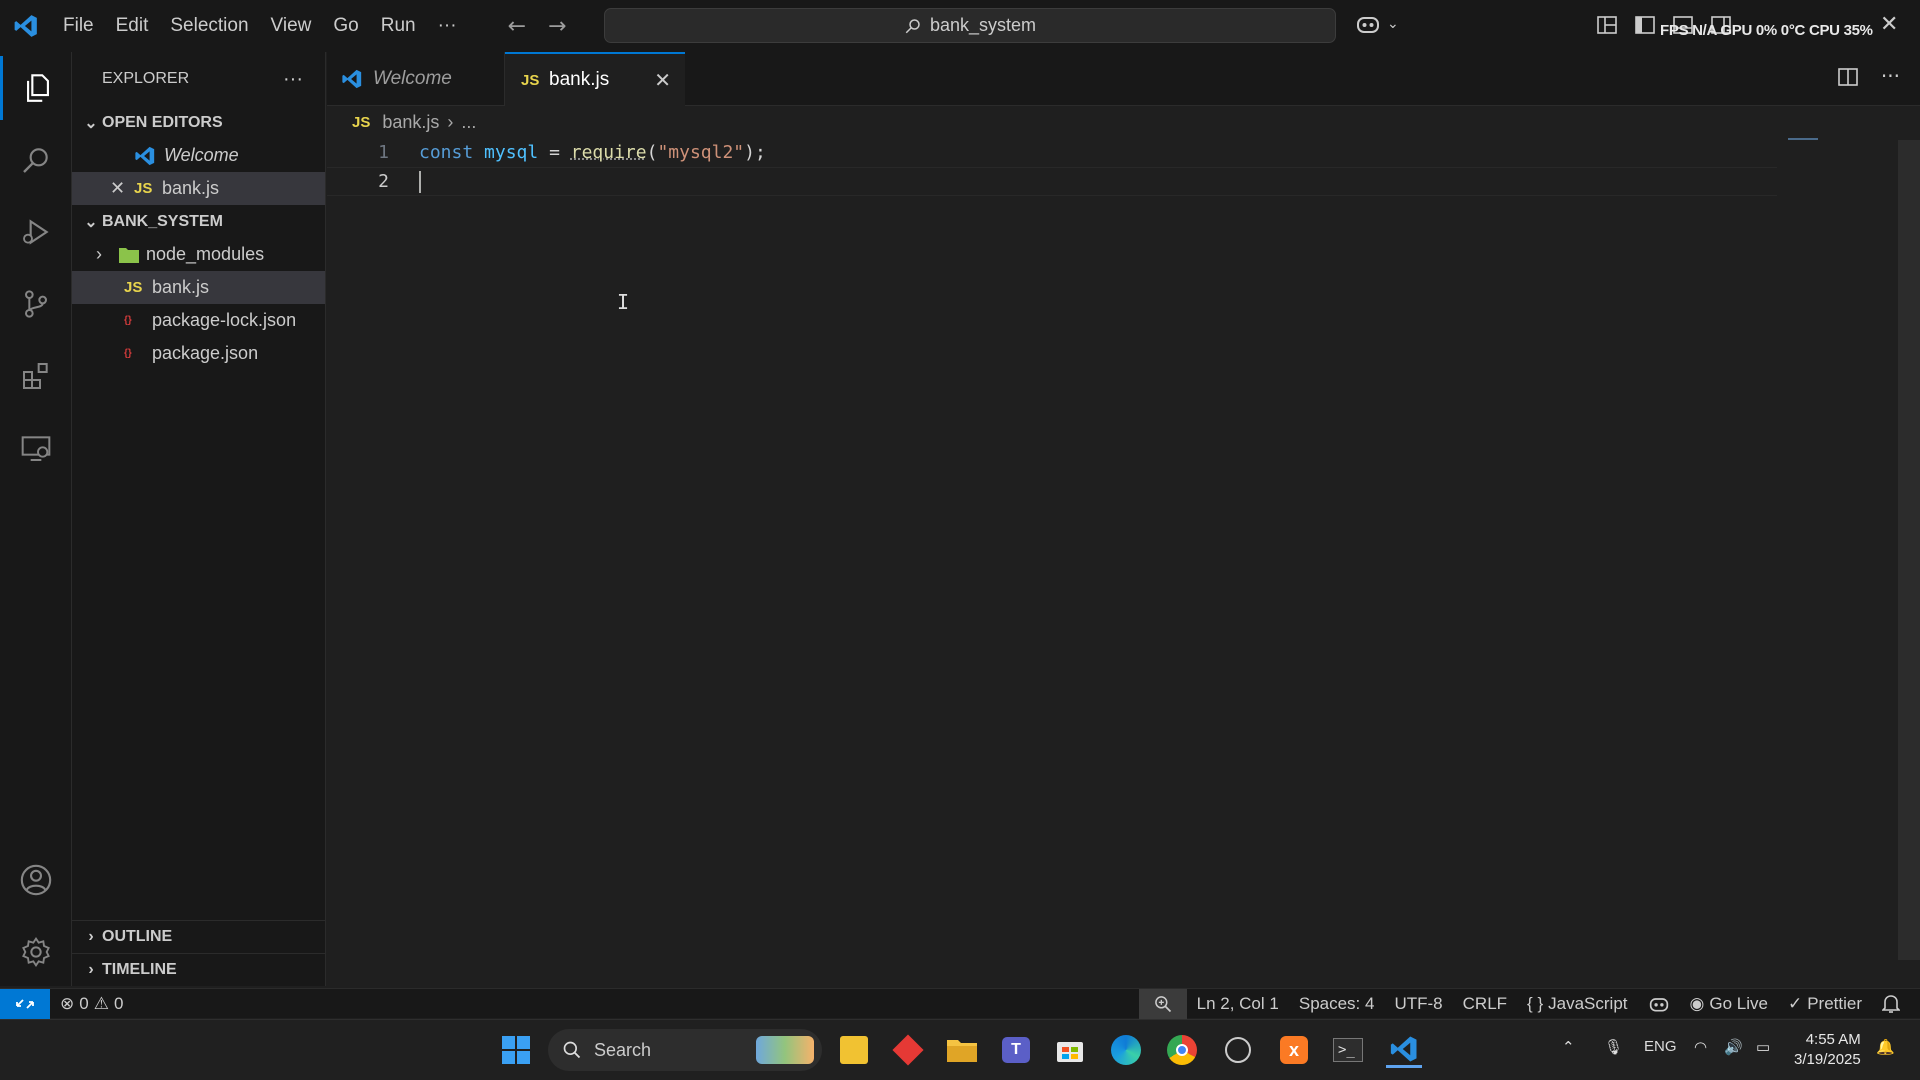 The image size is (1920, 1080). Describe the element at coordinates (36, 304) in the screenshot. I see `source-control-icon` at that location.